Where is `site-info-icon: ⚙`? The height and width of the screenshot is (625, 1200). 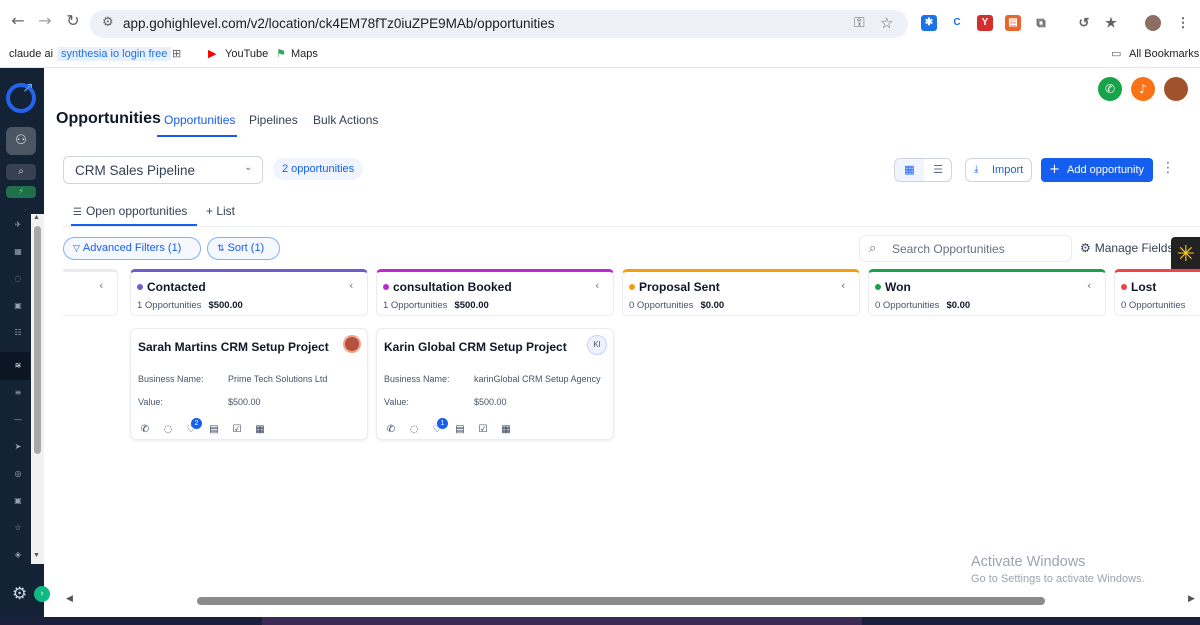 site-info-icon: ⚙ is located at coordinates (108, 22).